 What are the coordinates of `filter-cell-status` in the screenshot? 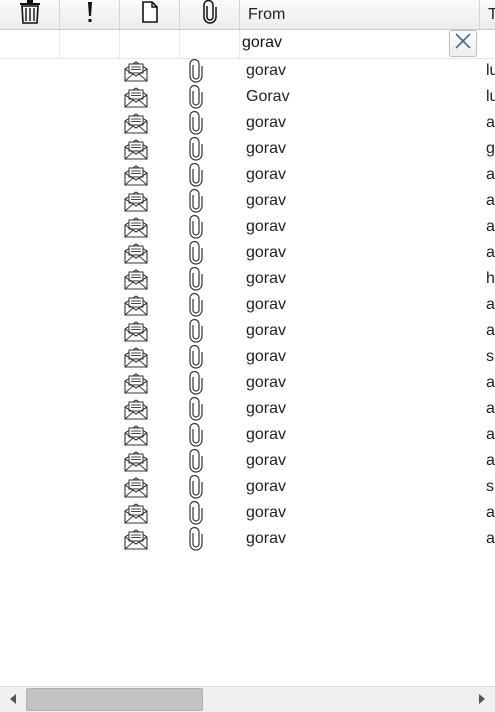 It's located at (150, 44).